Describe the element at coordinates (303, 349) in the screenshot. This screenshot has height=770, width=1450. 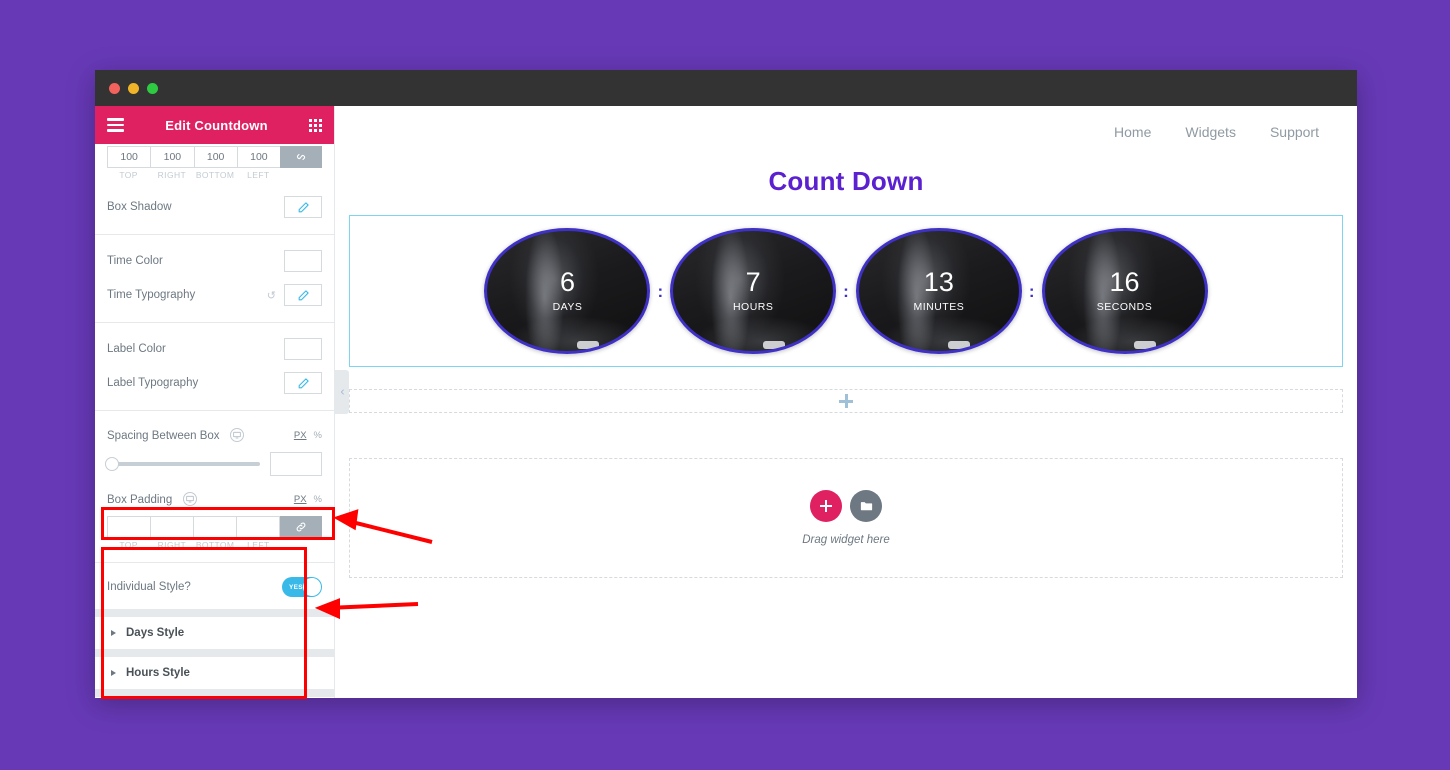
I see `label-color-swatch` at that location.